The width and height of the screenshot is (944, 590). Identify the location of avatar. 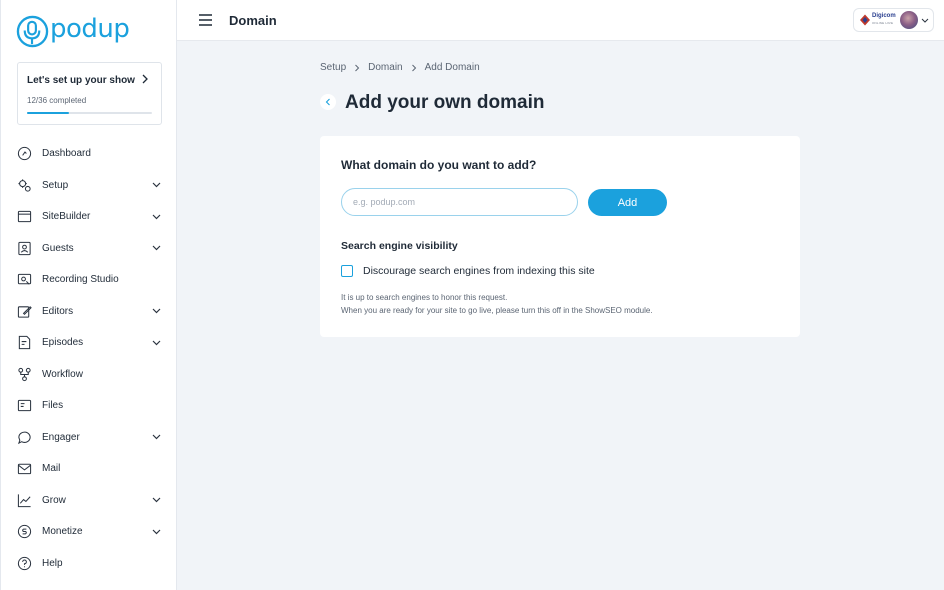
(909, 20).